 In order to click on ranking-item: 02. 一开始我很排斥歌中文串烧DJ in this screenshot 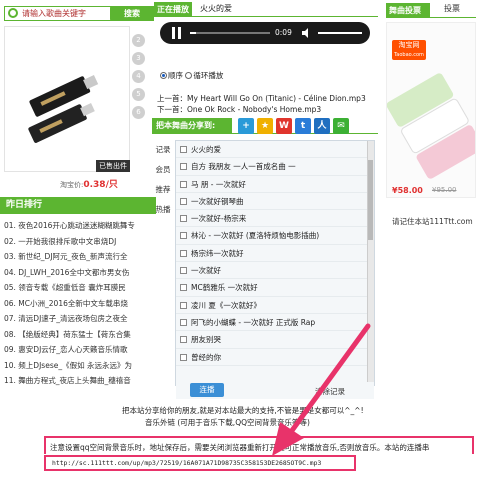, I will do `click(79, 242)`.